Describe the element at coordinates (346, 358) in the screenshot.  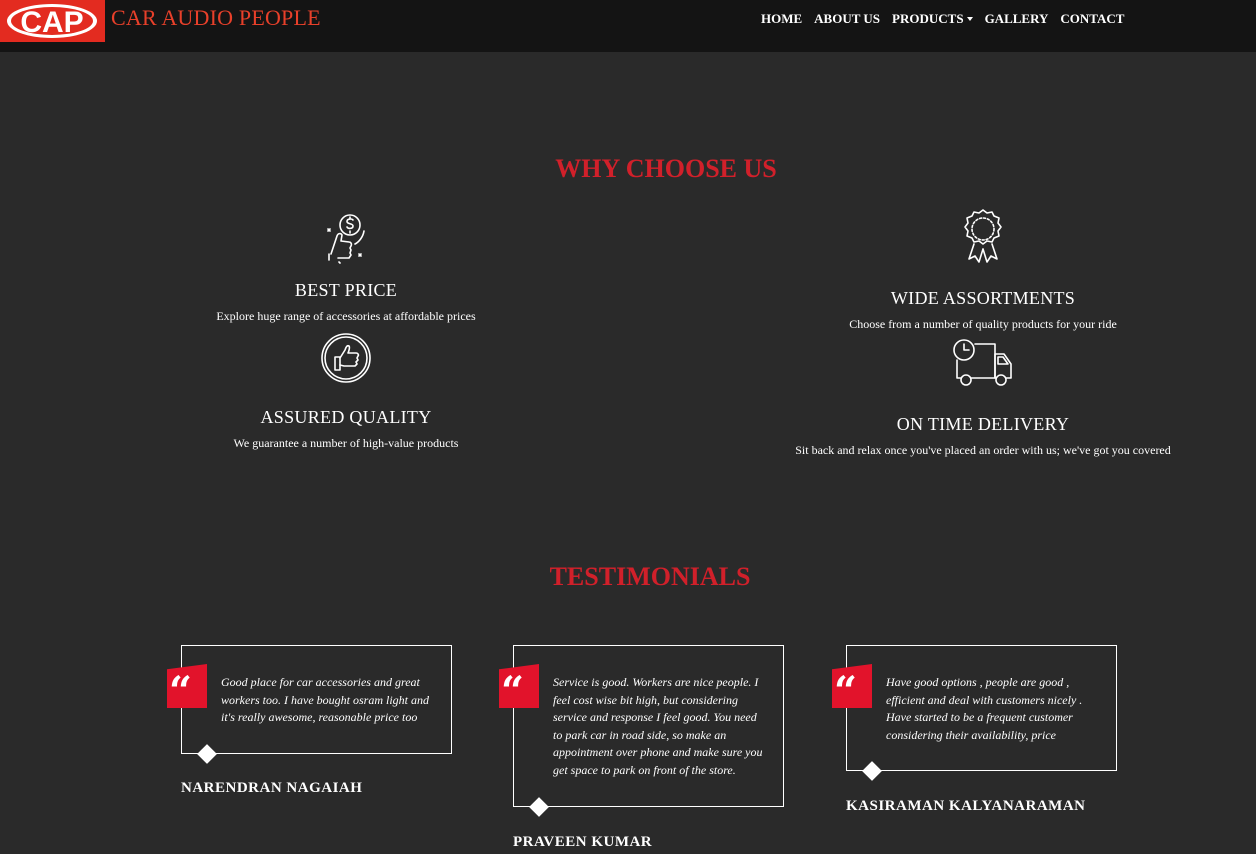
I see `thumbs-up-icon` at that location.